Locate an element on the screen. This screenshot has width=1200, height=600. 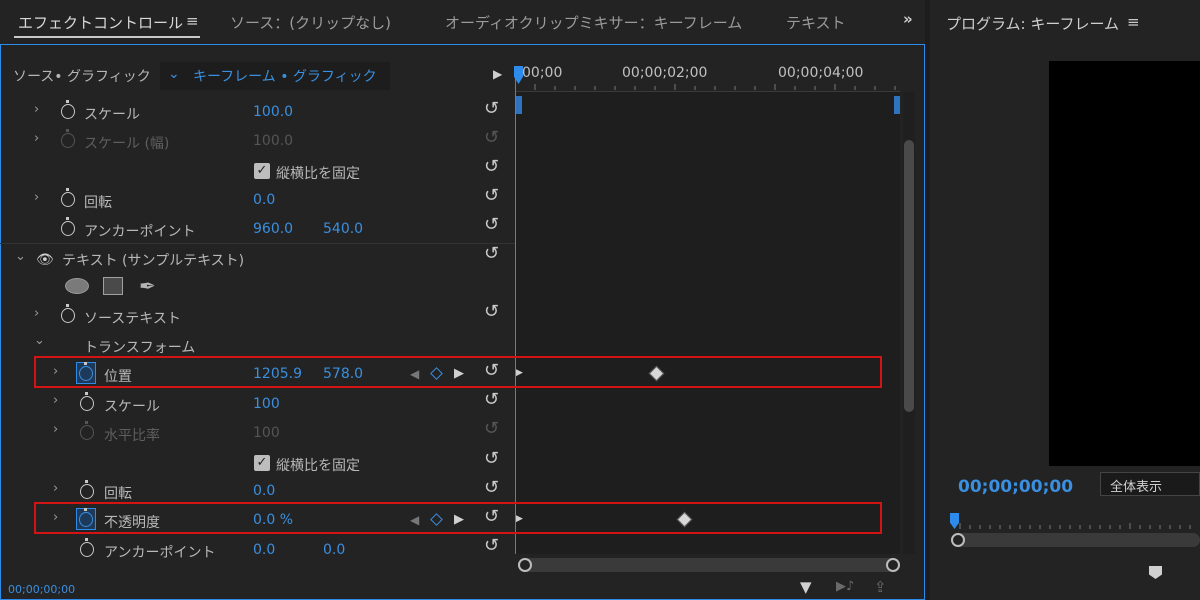
in-point-marker is located at coordinates (519, 105).